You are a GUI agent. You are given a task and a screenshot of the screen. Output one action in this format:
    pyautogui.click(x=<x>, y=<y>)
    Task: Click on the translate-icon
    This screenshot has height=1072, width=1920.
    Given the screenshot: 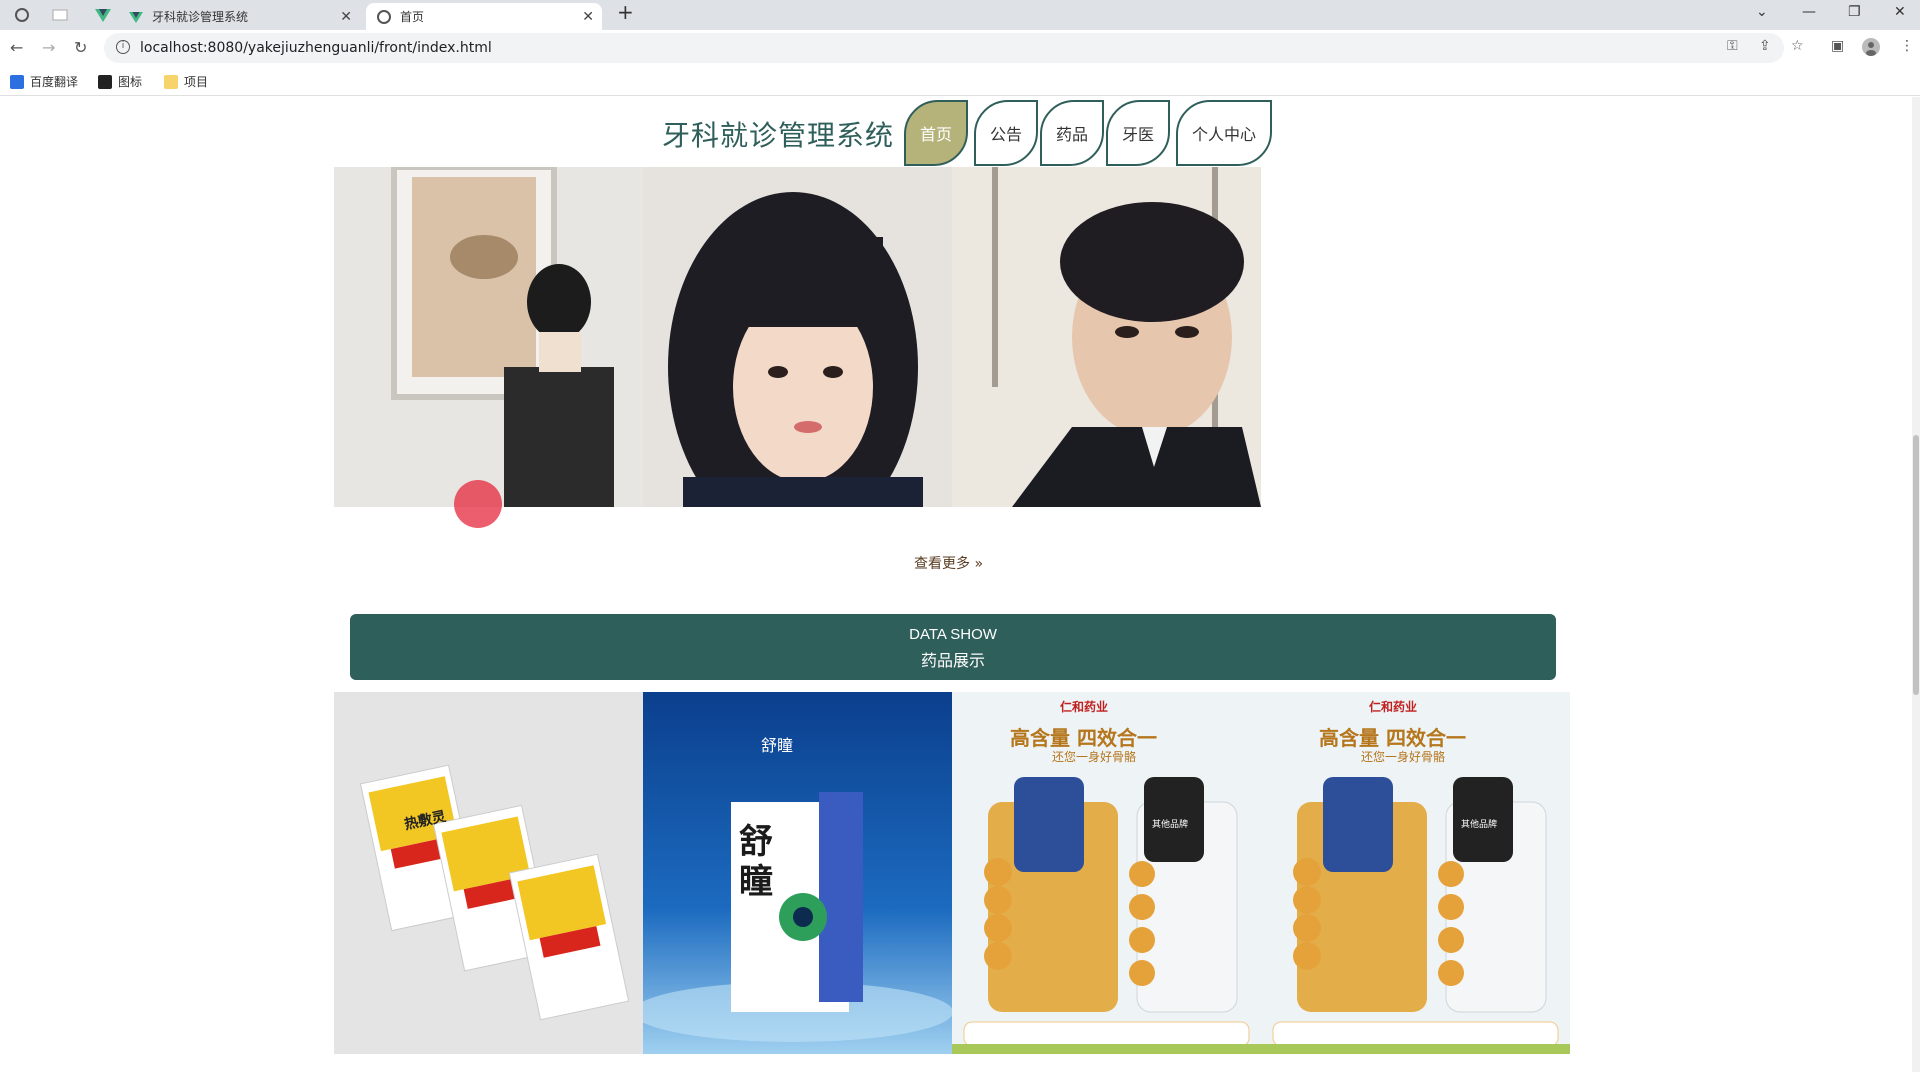 What is the action you would take?
    pyautogui.click(x=17, y=81)
    